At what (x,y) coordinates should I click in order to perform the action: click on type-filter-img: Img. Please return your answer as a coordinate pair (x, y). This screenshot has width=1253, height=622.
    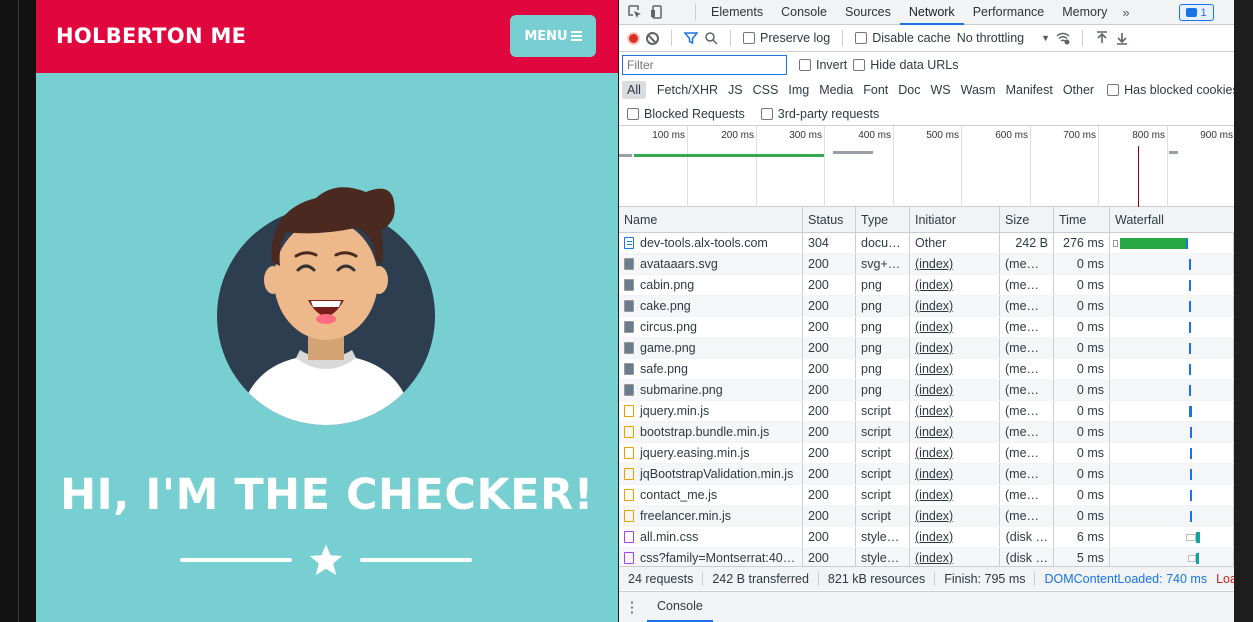
    Looking at the image, I should click on (798, 90).